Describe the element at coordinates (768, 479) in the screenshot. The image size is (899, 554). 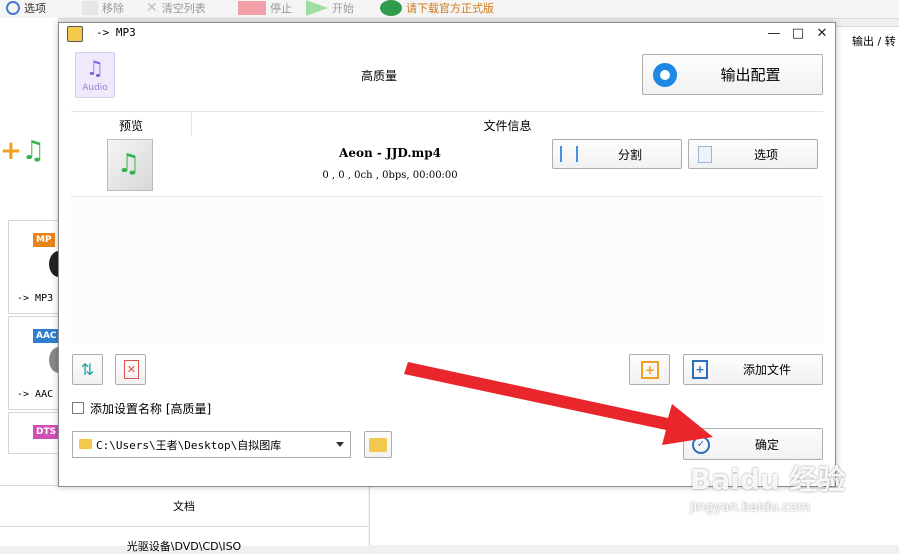
I see `watermark-brand: Baidu 经验` at that location.